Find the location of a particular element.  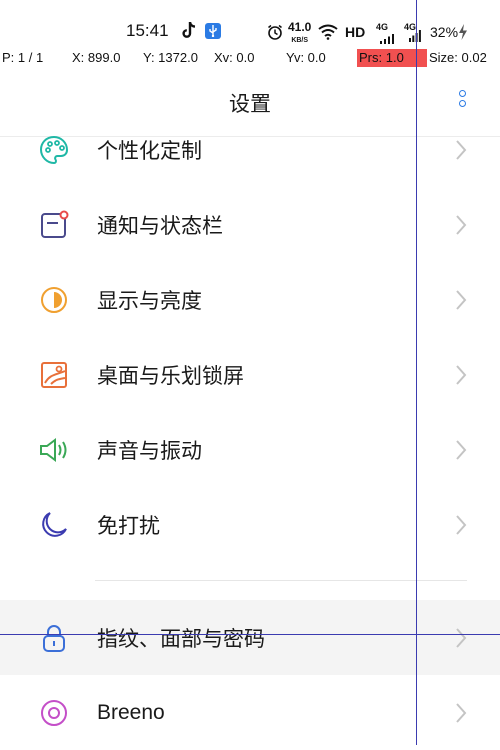

menu-item-sound-vibration: 声音与振动 is located at coordinates (250, 449).